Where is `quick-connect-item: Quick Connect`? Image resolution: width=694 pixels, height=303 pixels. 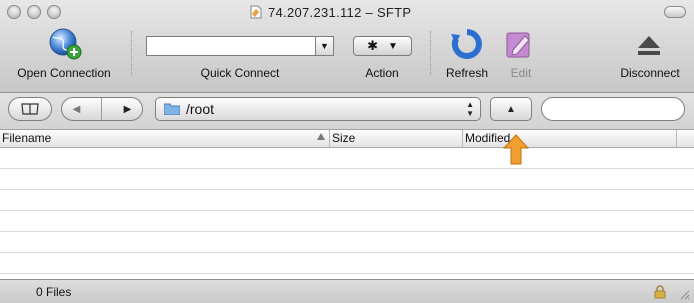 quick-connect-item: Quick Connect is located at coordinates (240, 56).